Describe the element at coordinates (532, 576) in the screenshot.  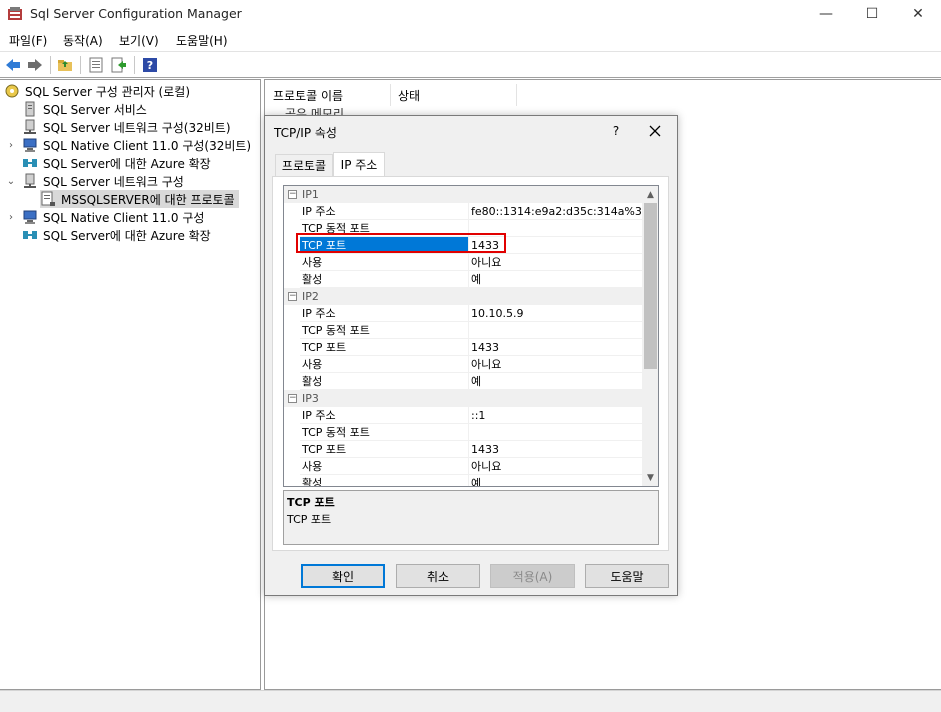
I see `apply-button: 적용(A)` at that location.